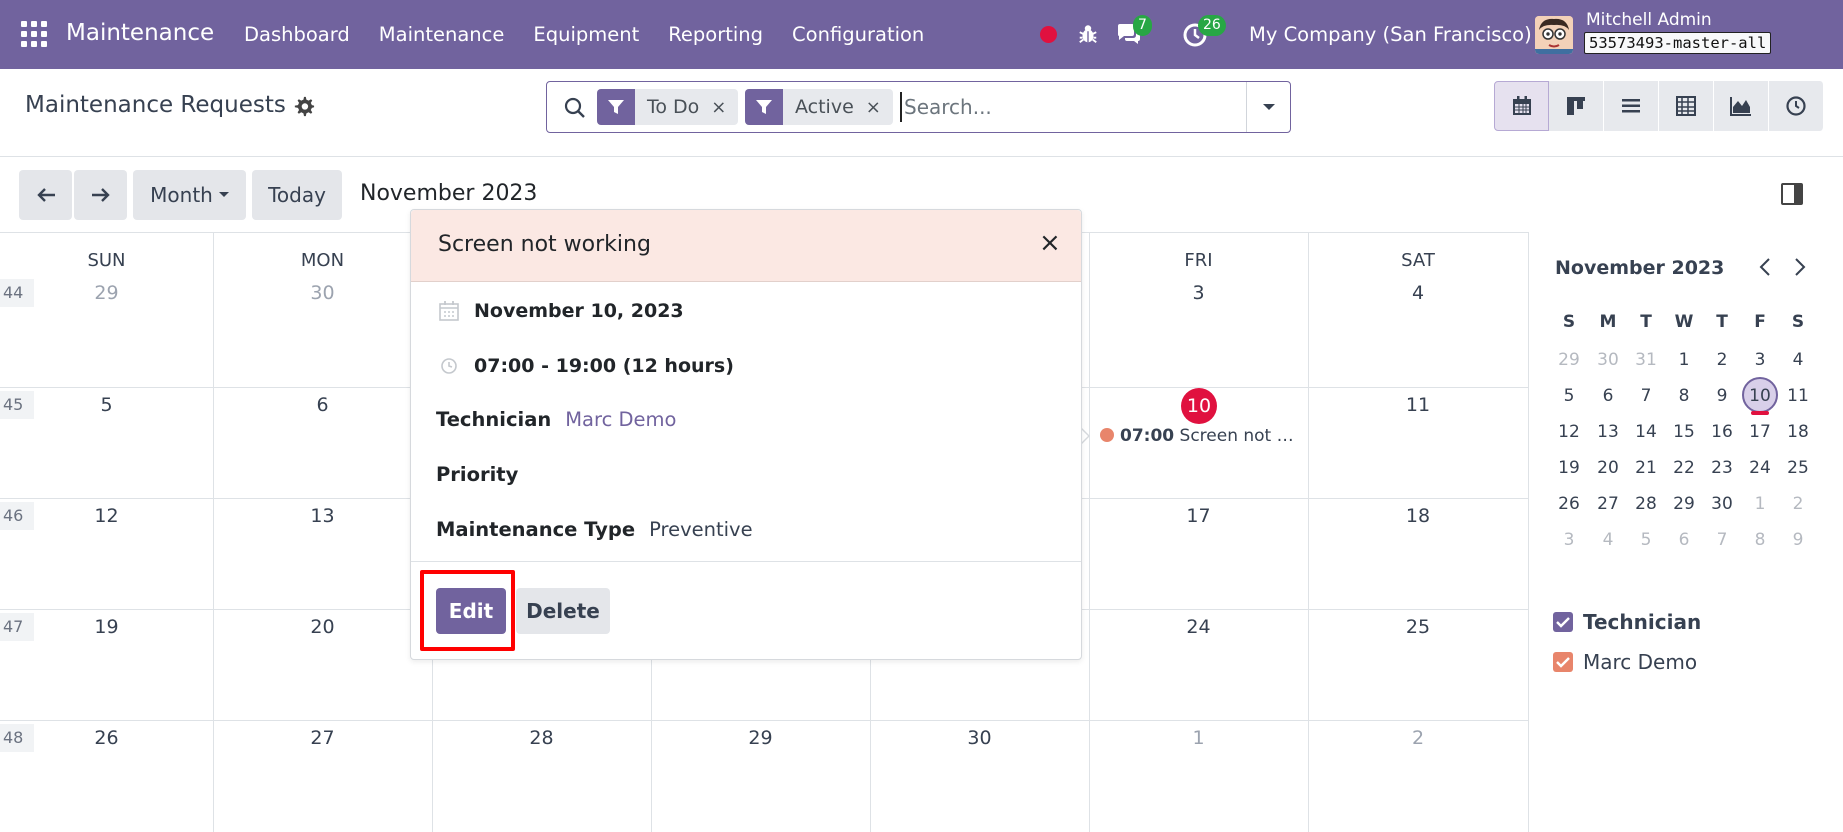 This screenshot has width=1843, height=832. What do you see at coordinates (1268, 107) in the screenshot?
I see `search-options-toggle` at bounding box center [1268, 107].